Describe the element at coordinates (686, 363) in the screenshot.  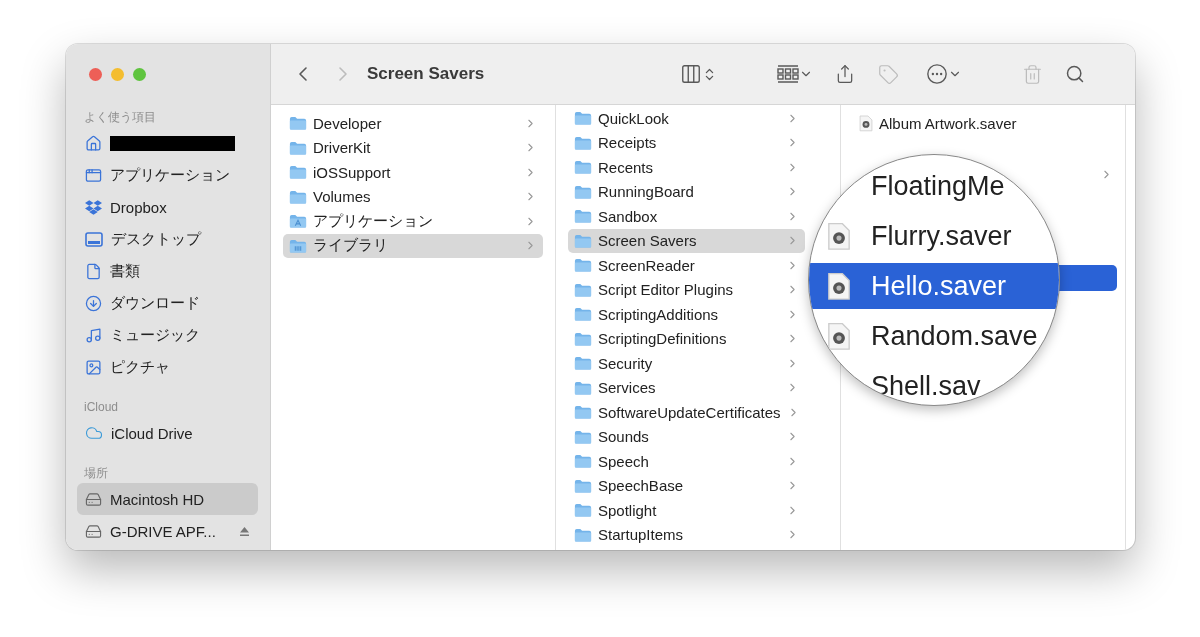
I see `file-row: Security` at that location.